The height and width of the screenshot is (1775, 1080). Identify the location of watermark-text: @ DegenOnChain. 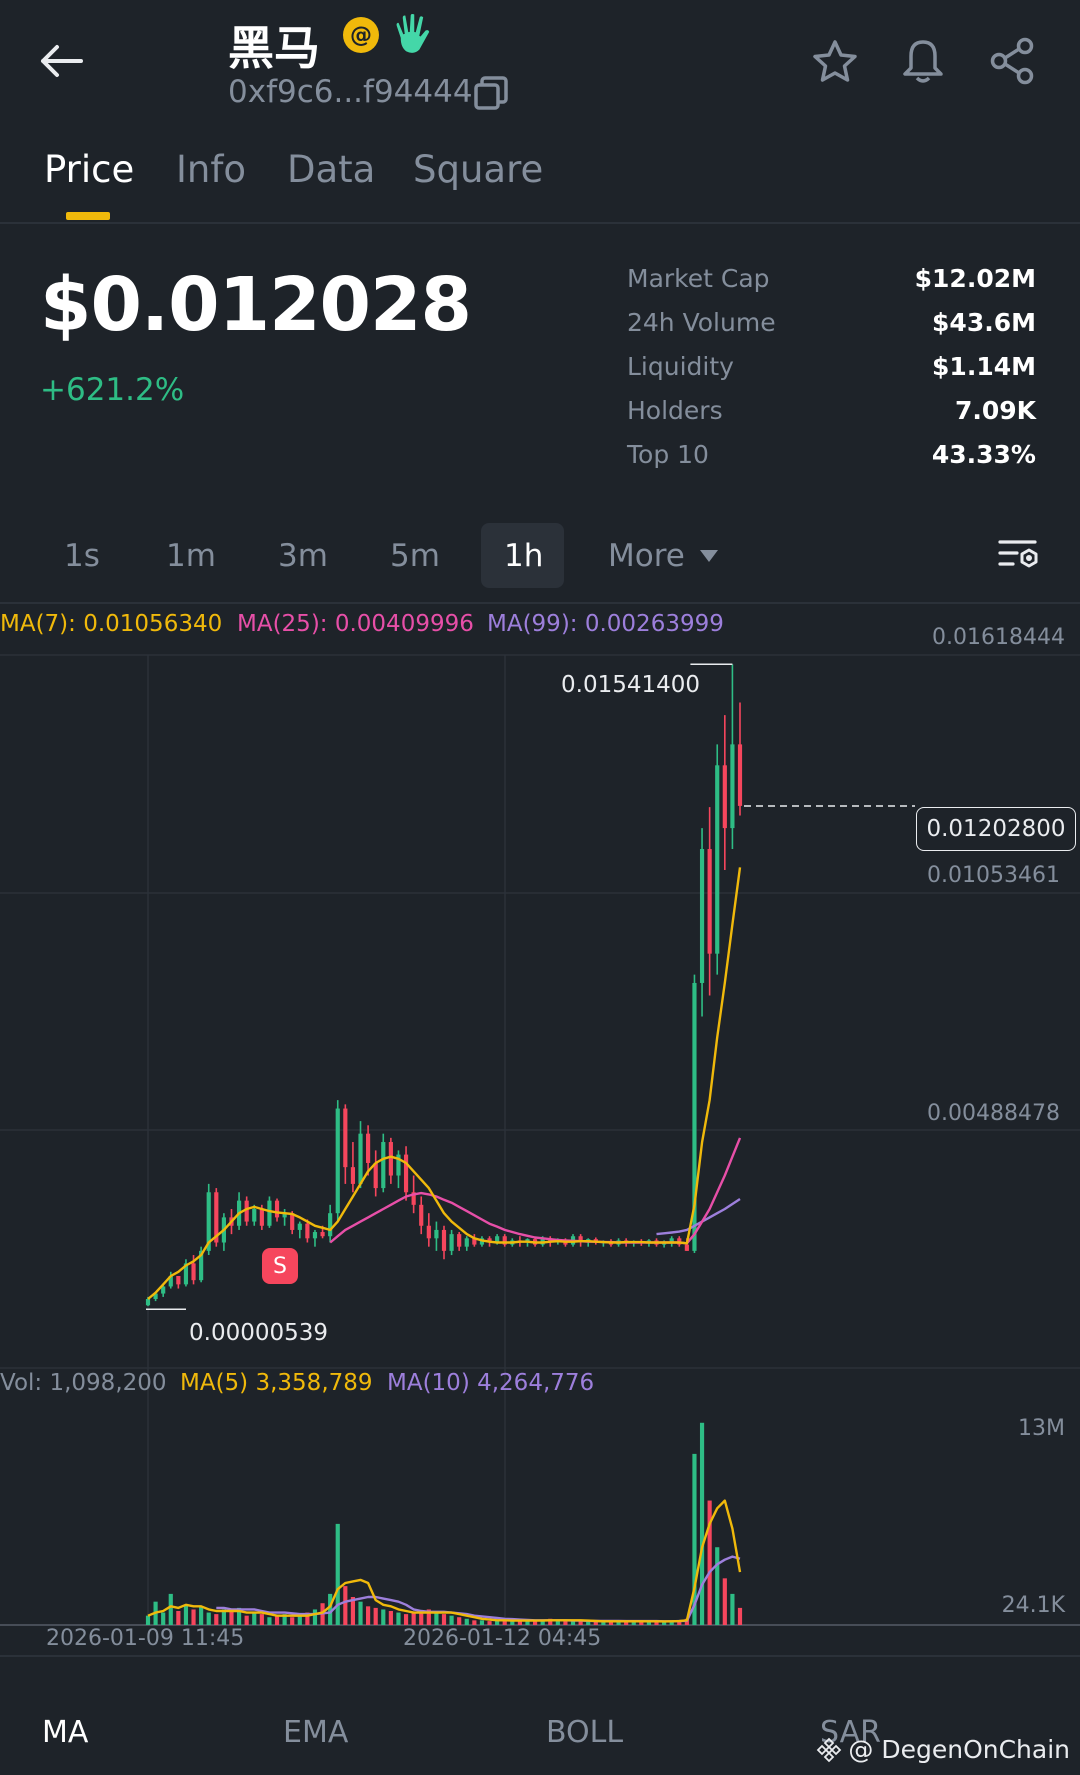
(959, 1749).